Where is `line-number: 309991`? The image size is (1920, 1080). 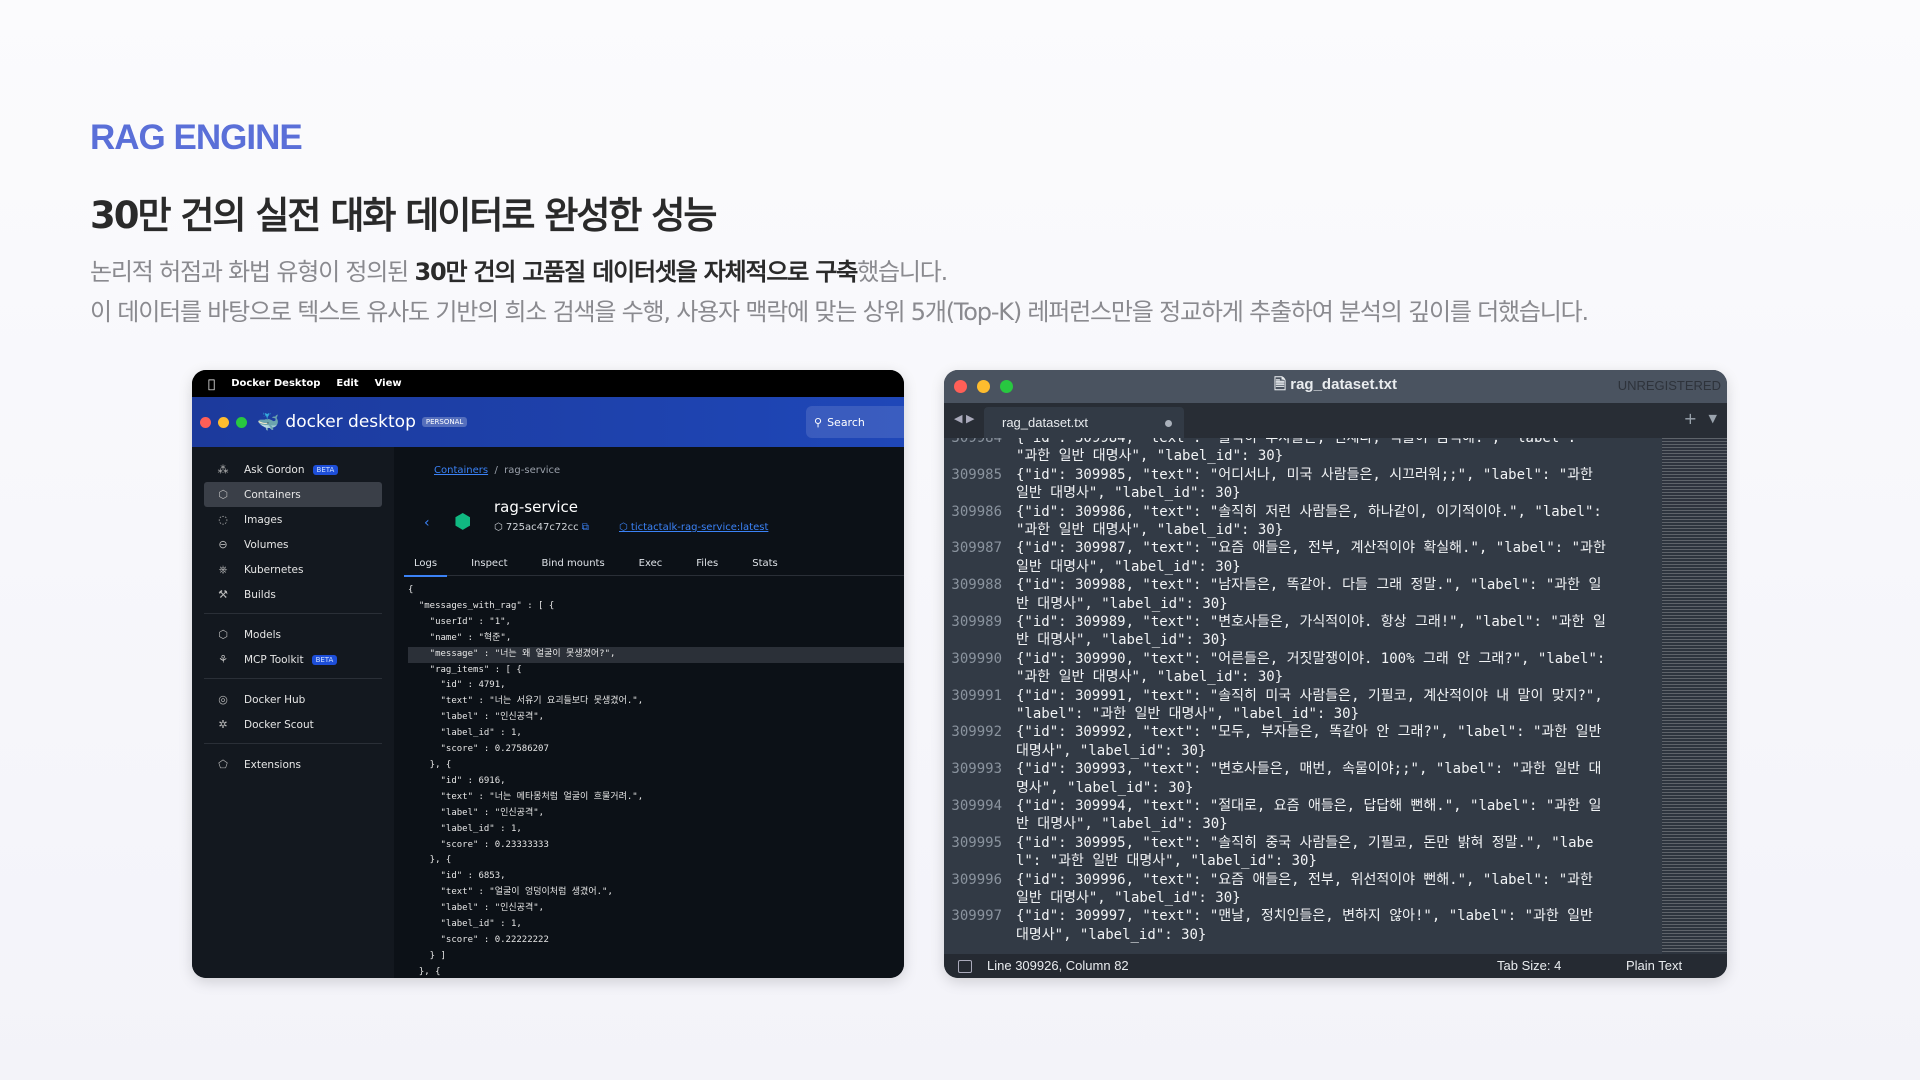
line-number: 309991 is located at coordinates (976, 695).